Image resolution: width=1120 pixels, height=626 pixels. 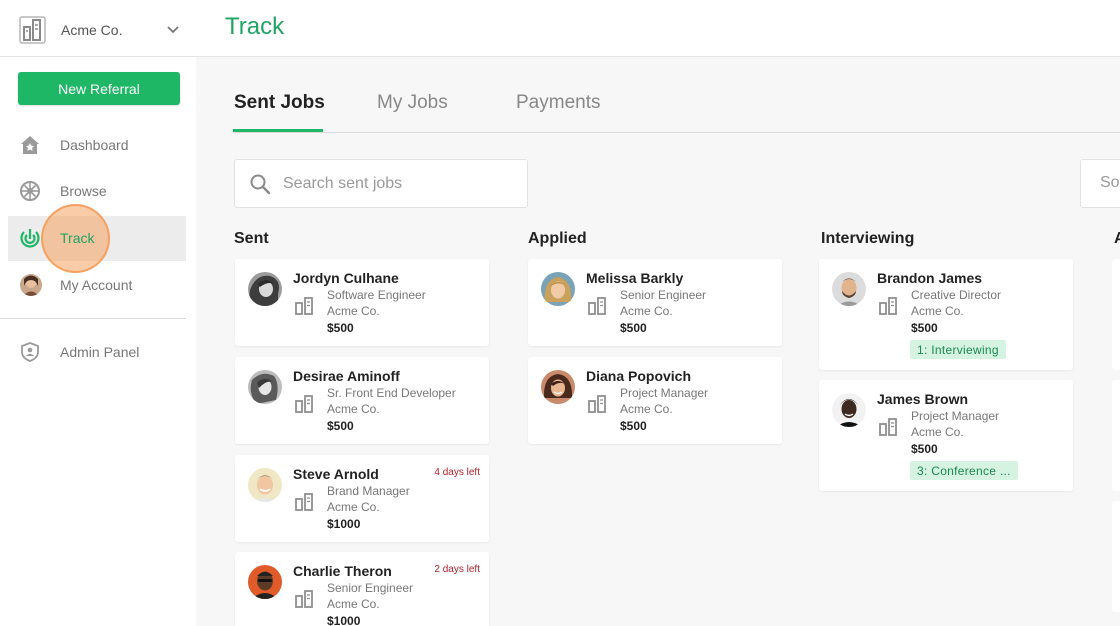 I want to click on candidate-name: James Brown, so click(x=923, y=399).